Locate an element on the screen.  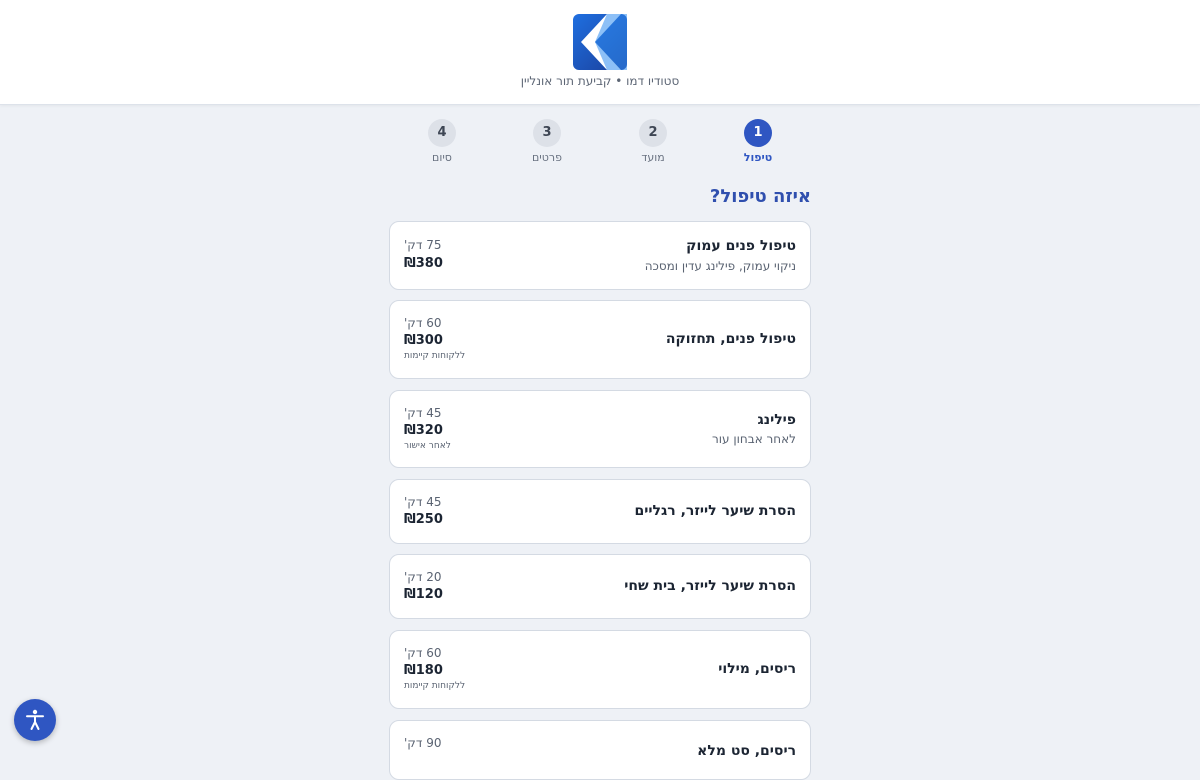
step-treatment: 1 טיפול is located at coordinates (758, 141).